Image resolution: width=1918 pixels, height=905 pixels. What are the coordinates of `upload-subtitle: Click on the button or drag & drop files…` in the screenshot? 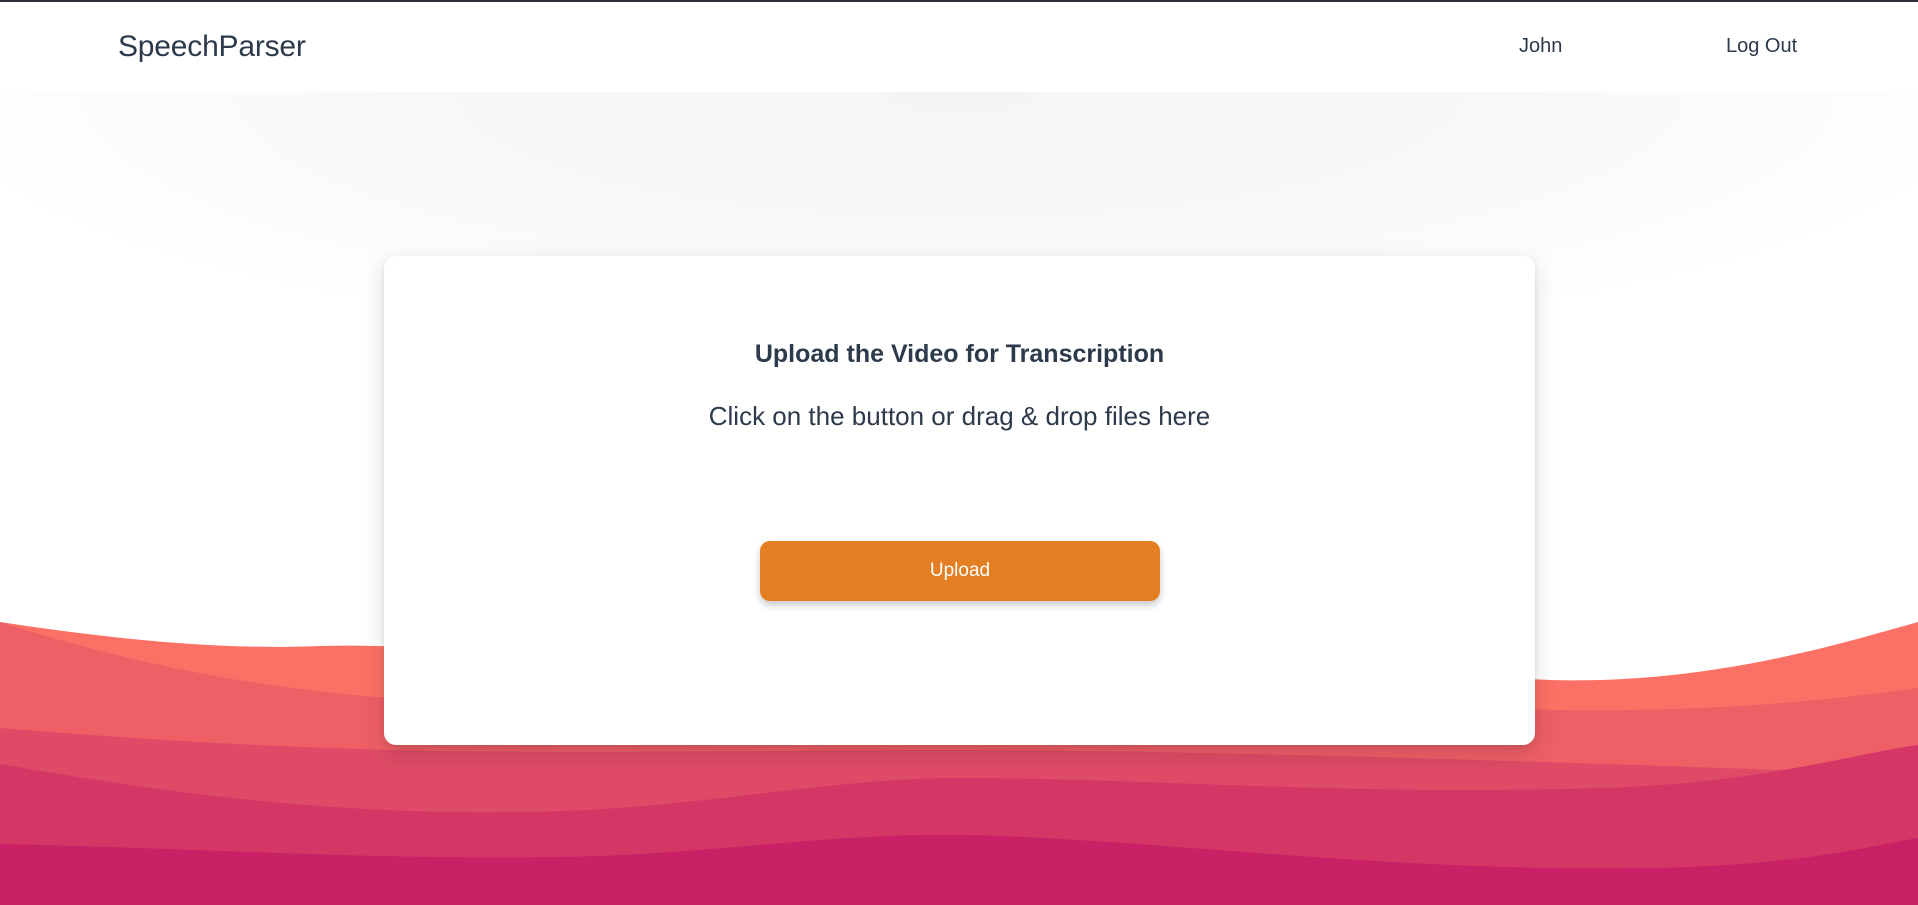 It's located at (959, 416).